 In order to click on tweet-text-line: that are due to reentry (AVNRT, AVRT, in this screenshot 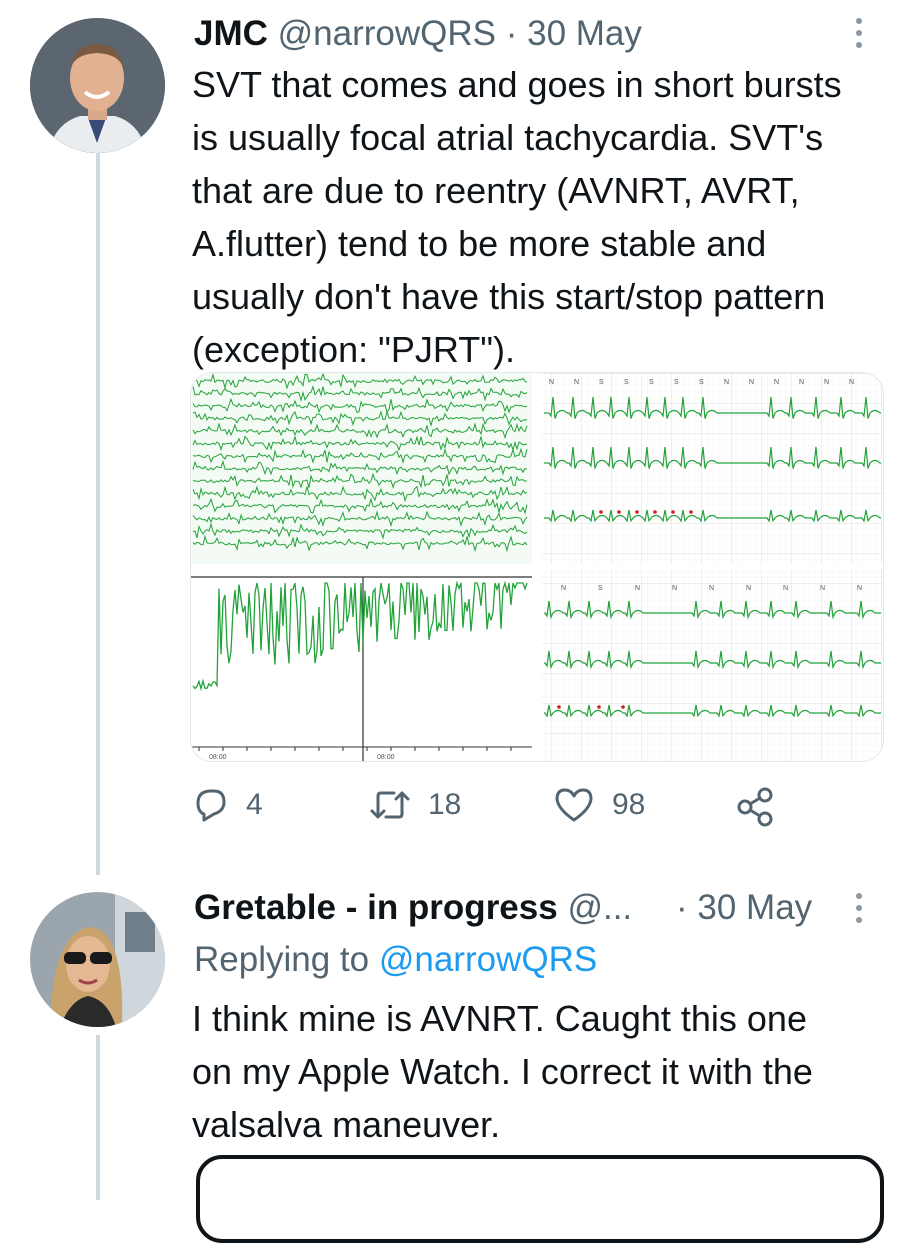, I will do `click(496, 190)`.